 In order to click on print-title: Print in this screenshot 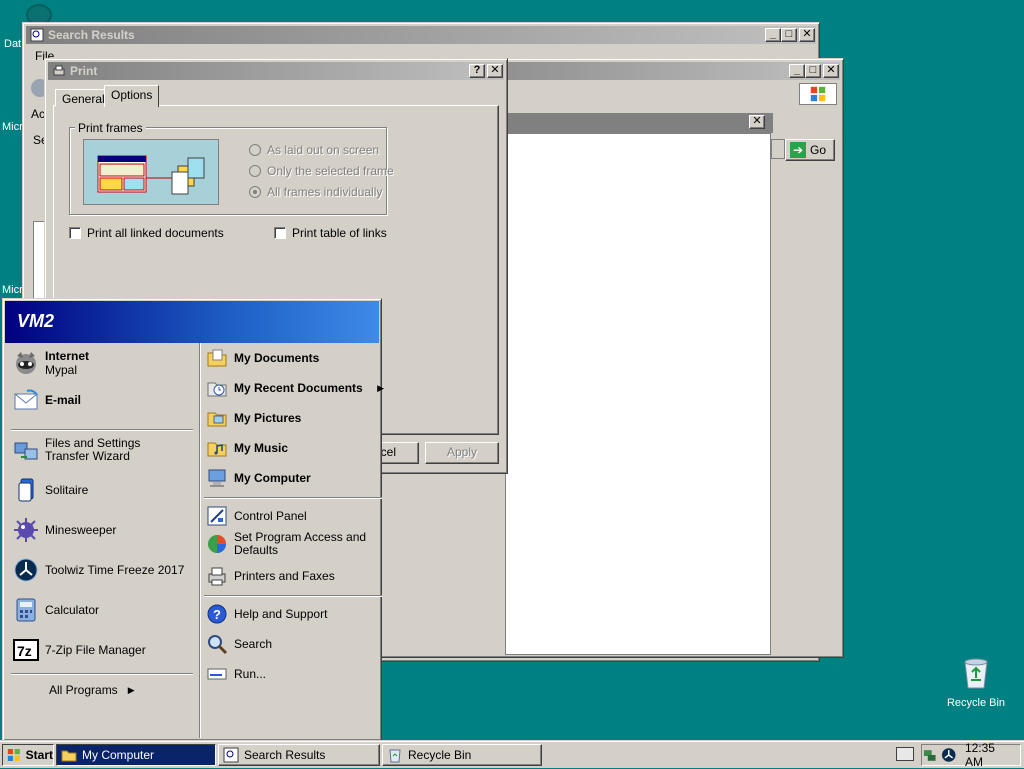, I will do `click(84, 71)`.